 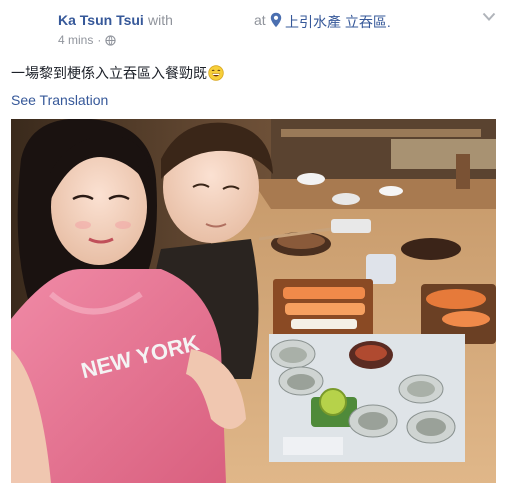 I want to click on see-translation-link: See Translation, so click(x=59, y=100).